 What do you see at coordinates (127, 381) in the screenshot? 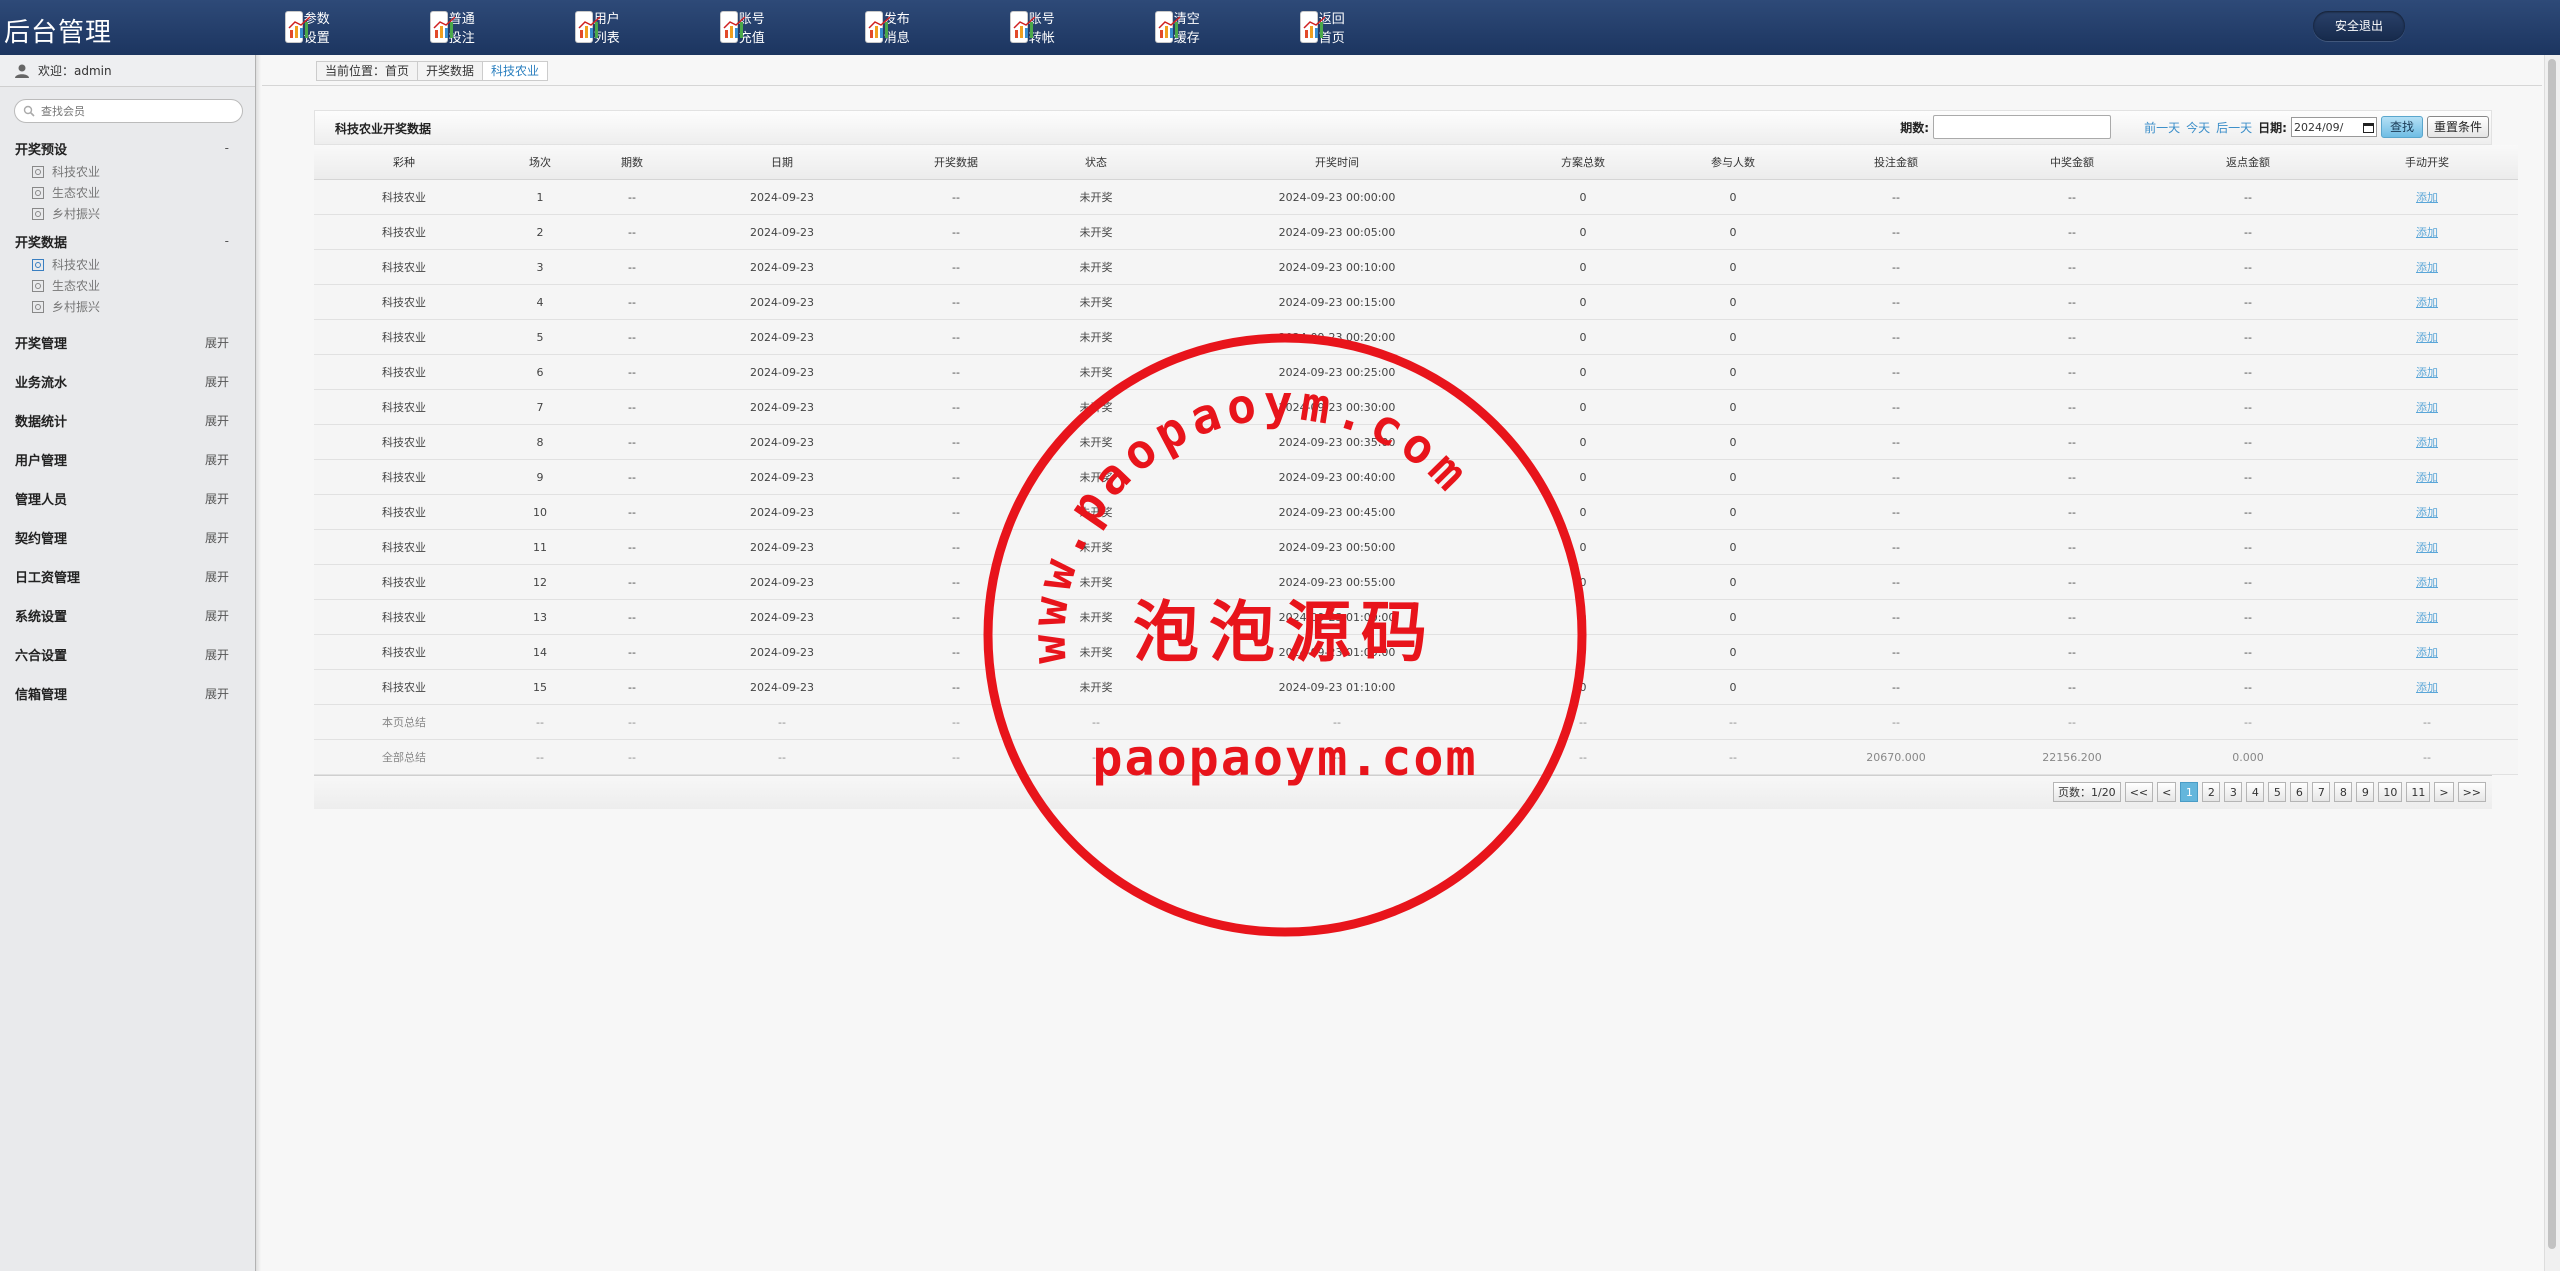
I see `menu-section-1: 业务流水 展开` at bounding box center [127, 381].